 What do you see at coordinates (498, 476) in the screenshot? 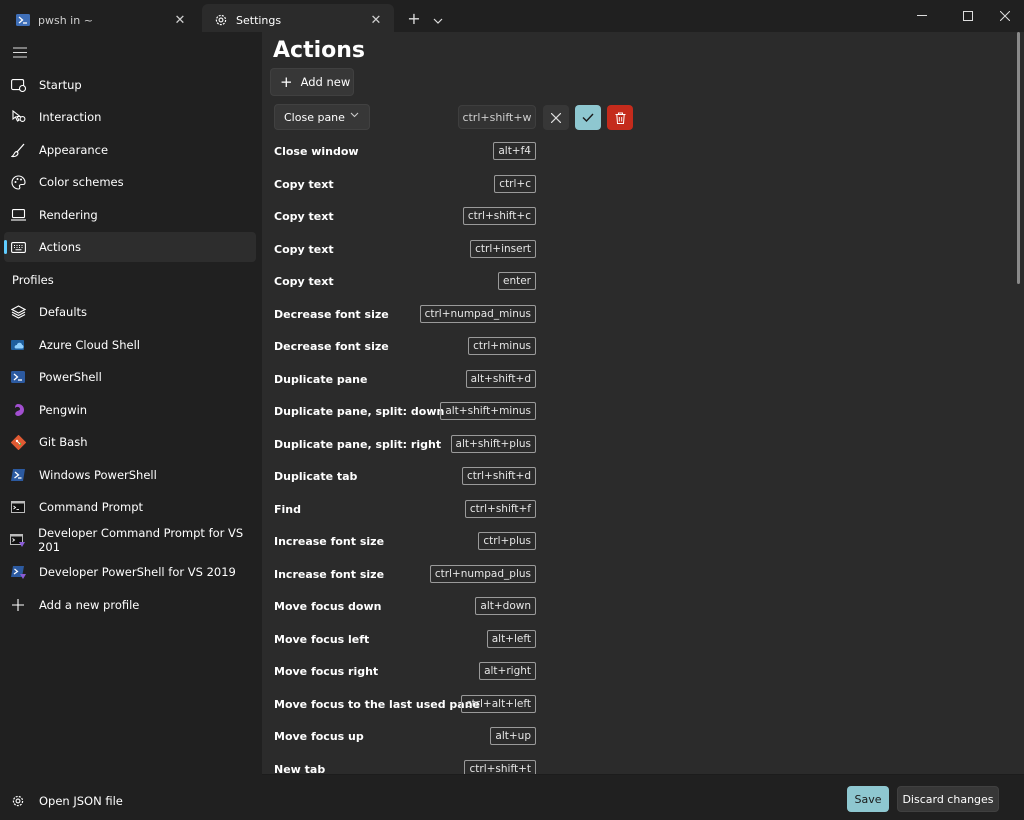
I see `keybinding-chip: ctrl+shift+d` at bounding box center [498, 476].